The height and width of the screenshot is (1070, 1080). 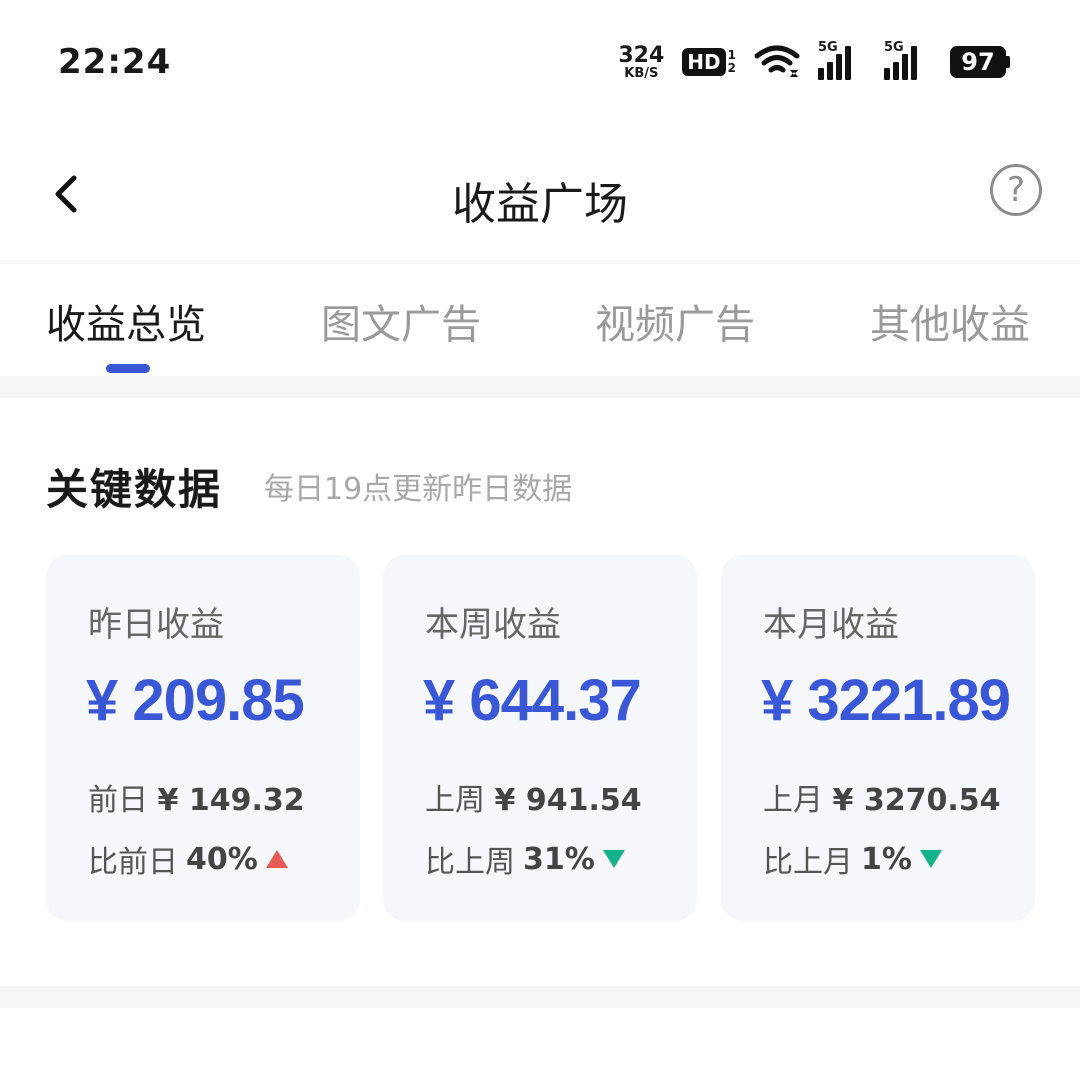 I want to click on card-compare-label: 比前日, so click(x=133, y=862).